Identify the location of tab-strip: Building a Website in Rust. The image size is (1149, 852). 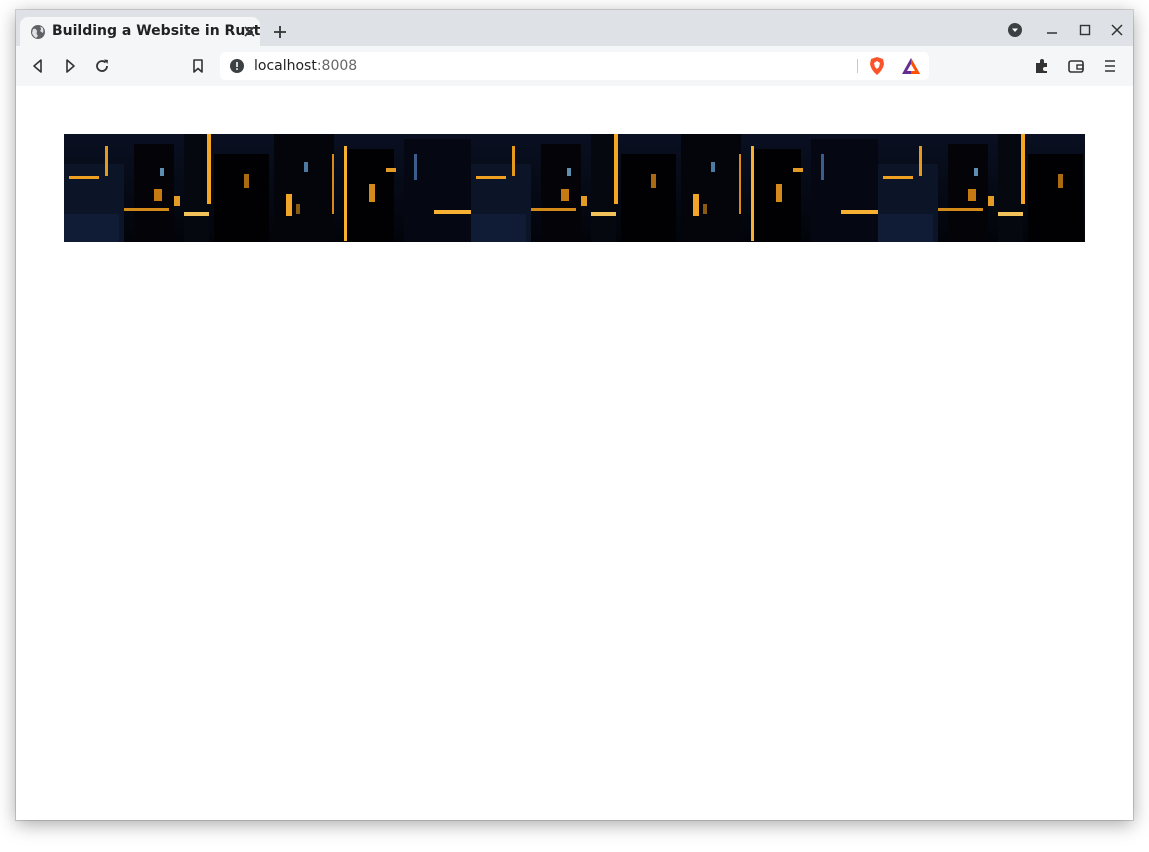
(574, 28).